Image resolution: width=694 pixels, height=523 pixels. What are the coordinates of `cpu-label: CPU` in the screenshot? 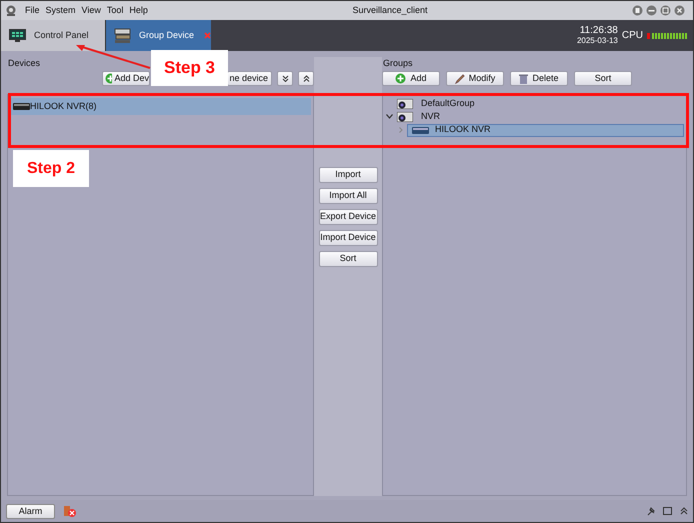 It's located at (632, 36).